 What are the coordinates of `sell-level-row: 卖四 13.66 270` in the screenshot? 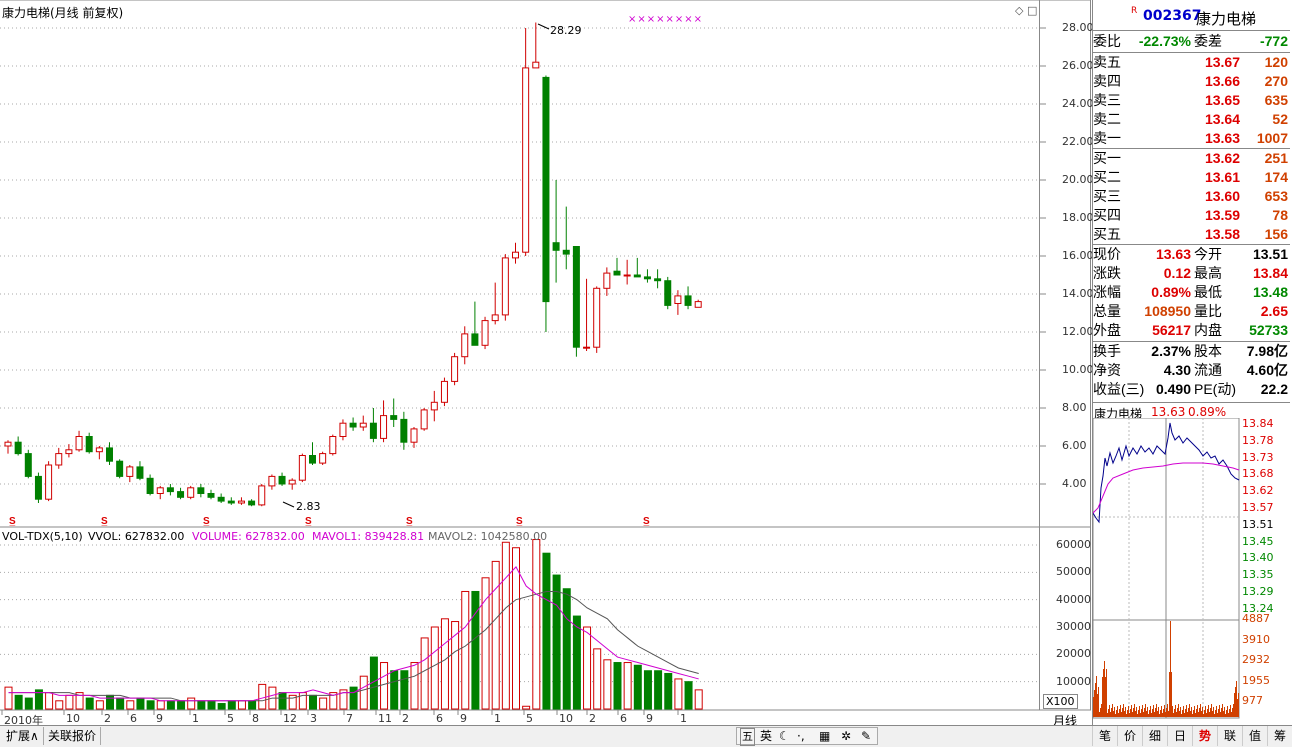 It's located at (1191, 81).